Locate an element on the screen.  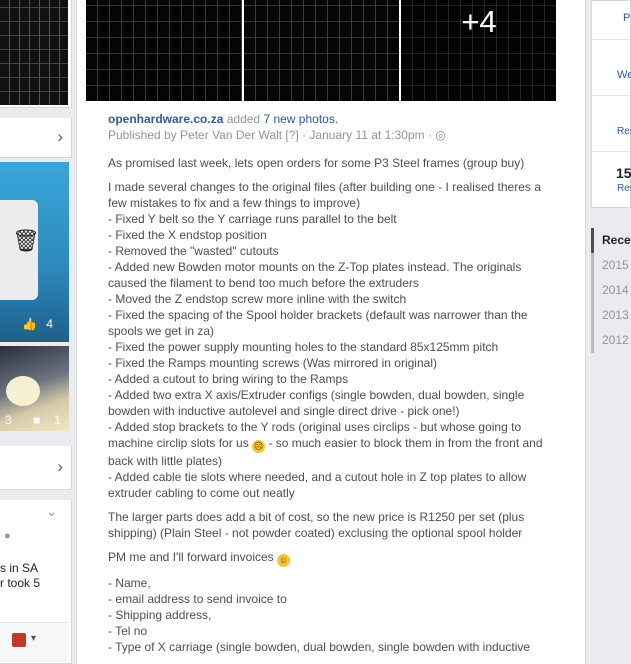
left-section-header: › is located at coordinates (36, 138).